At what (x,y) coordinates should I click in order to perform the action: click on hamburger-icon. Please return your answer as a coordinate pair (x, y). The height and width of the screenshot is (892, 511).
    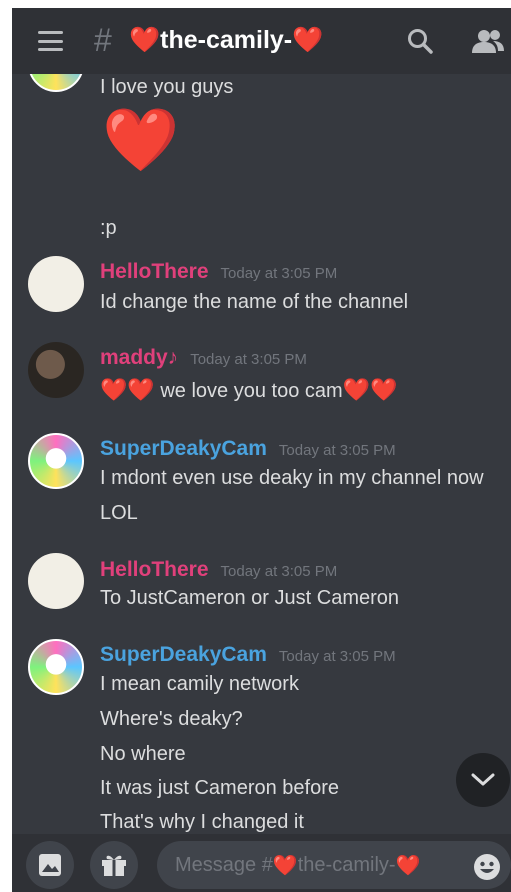
    Looking at the image, I should click on (50, 41).